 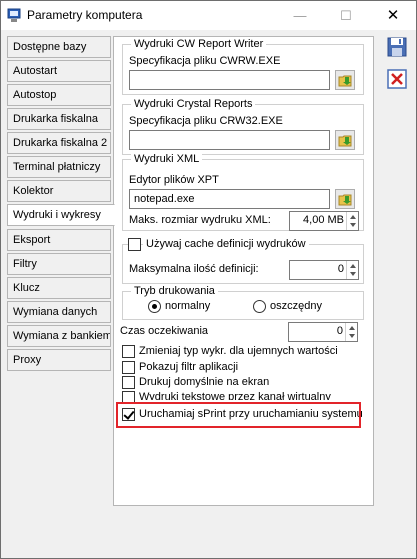 I want to click on sidebar-item-wydruki-i-wykresy: Wydruki i wykresy, so click(x=61, y=215).